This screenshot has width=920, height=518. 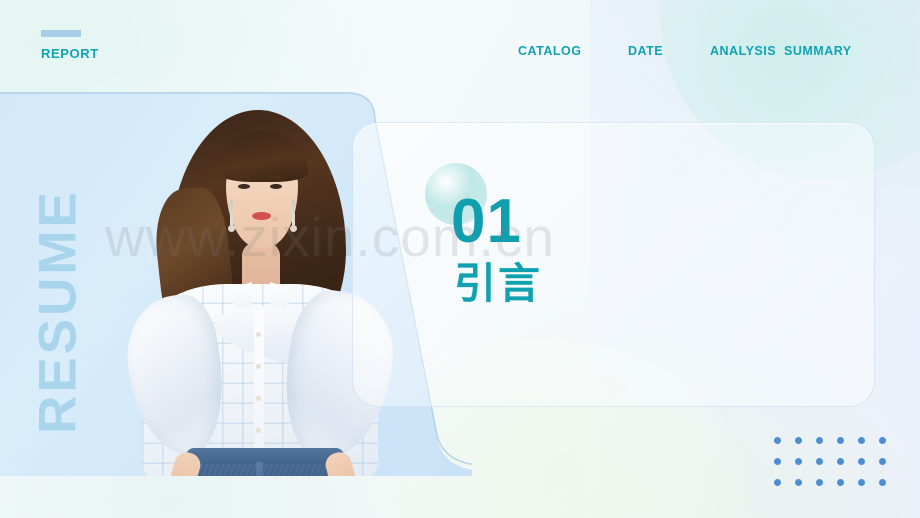 What do you see at coordinates (498, 283) in the screenshot?
I see `section-title: 引言` at bounding box center [498, 283].